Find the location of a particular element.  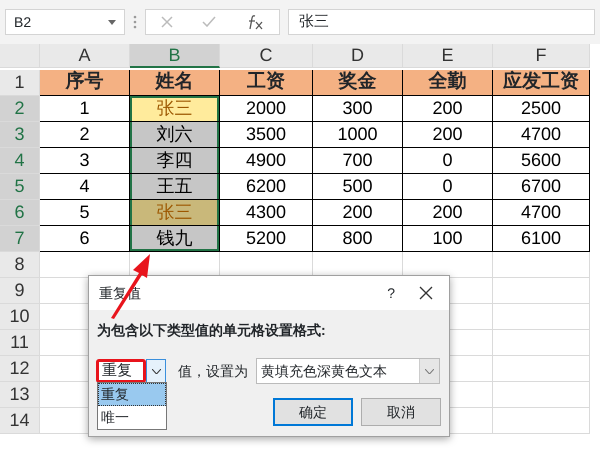

instruction-text: 为包含以下类型值的单元格设置格式: is located at coordinates (211, 330).